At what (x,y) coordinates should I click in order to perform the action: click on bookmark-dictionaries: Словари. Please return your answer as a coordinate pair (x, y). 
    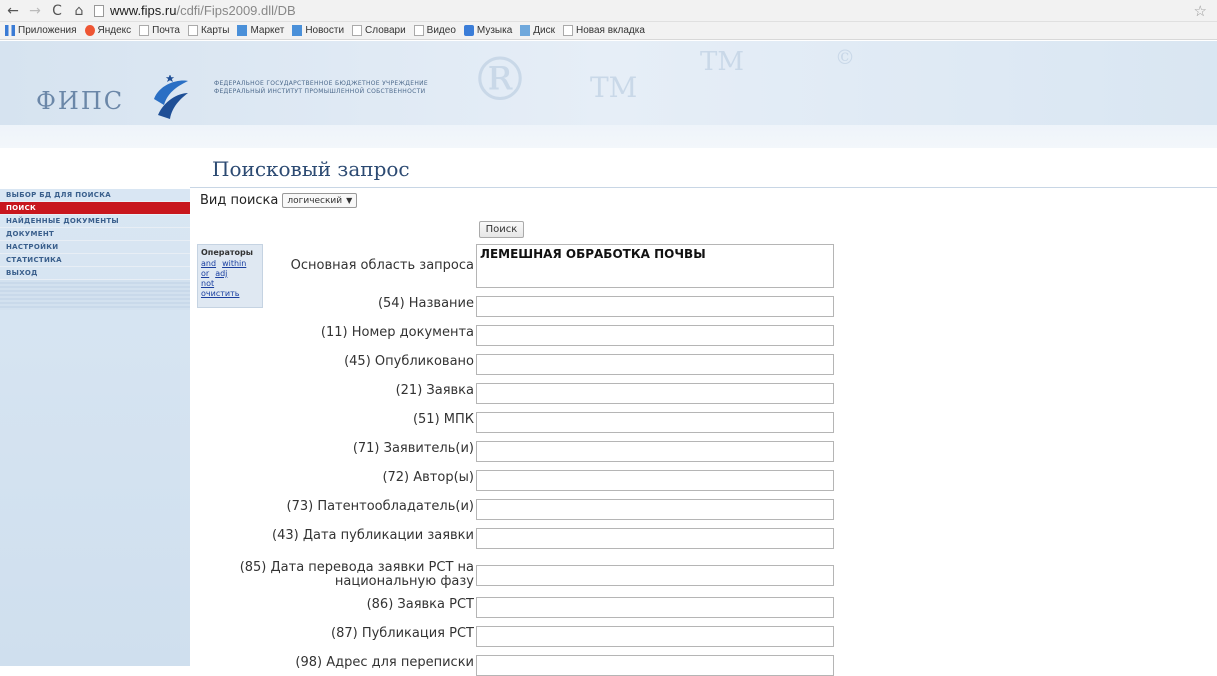
    Looking at the image, I should click on (379, 30).